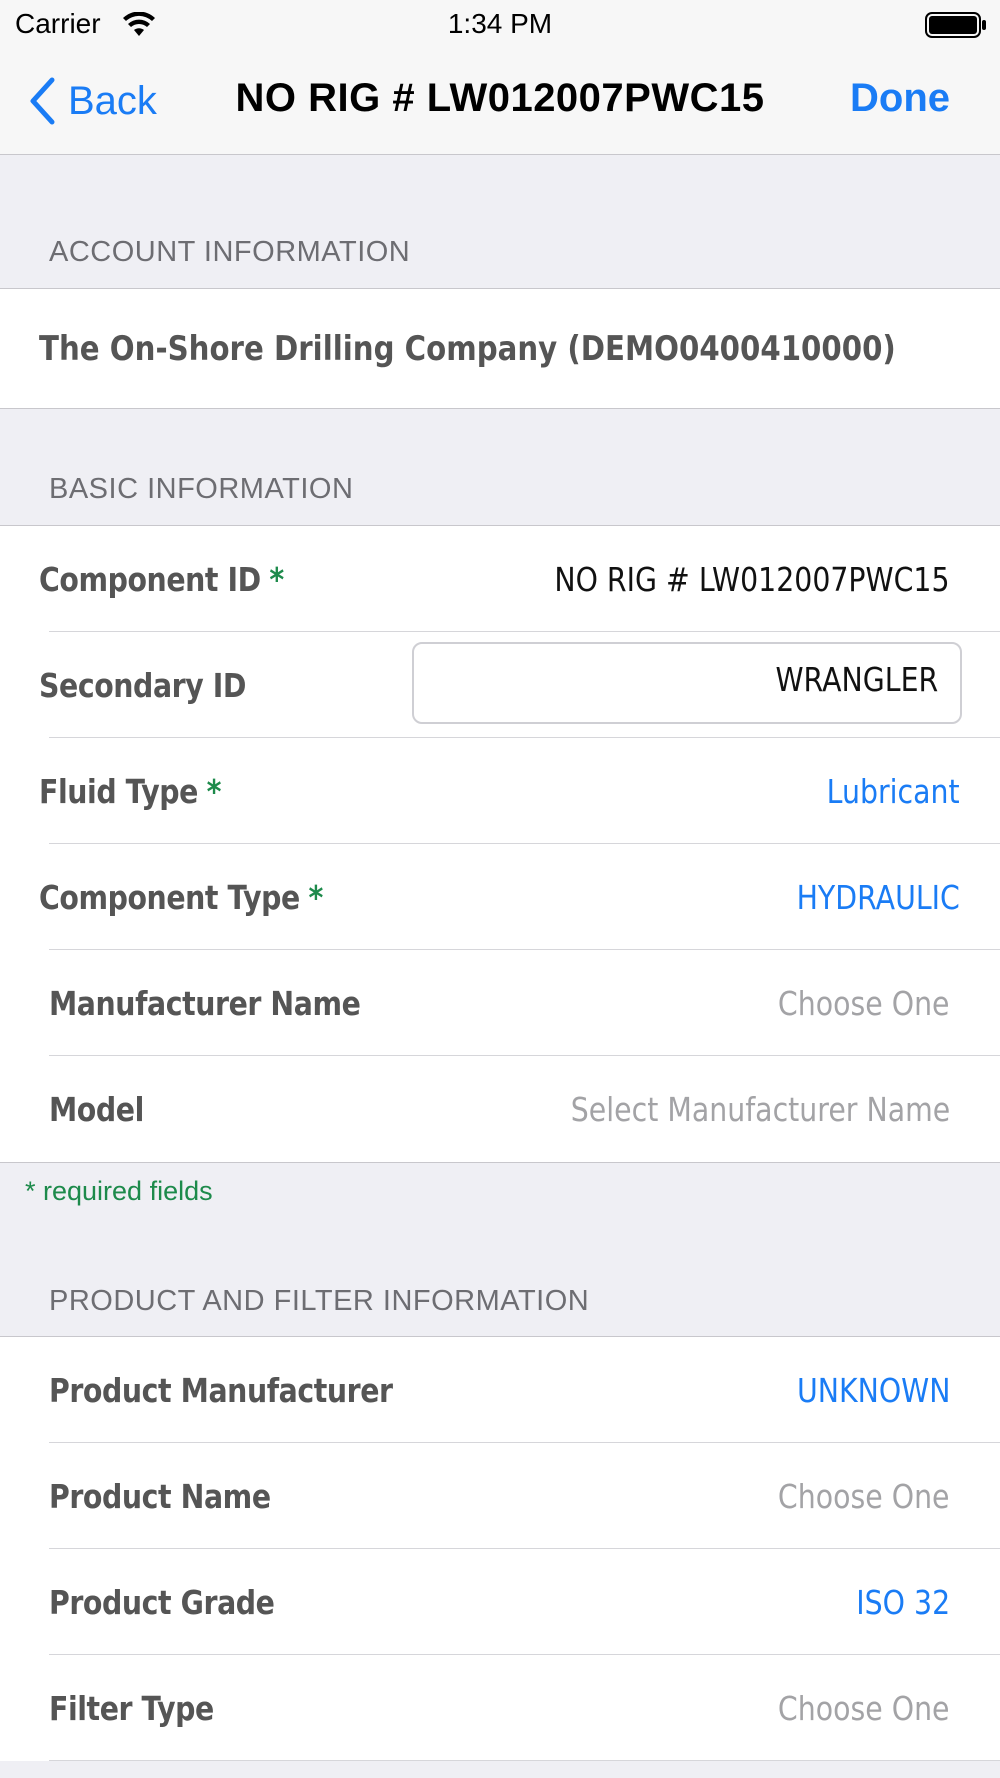  I want to click on secondary-id-field: WRANGLER, so click(687, 683).